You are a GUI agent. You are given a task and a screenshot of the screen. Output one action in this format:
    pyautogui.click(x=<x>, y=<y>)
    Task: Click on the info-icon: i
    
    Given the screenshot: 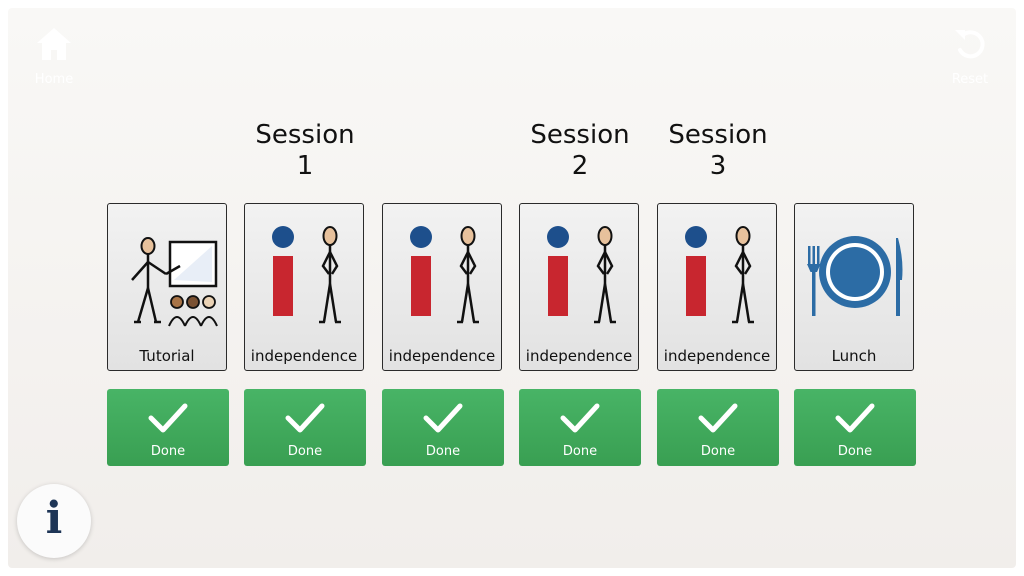 What is the action you would take?
    pyautogui.click(x=54, y=518)
    